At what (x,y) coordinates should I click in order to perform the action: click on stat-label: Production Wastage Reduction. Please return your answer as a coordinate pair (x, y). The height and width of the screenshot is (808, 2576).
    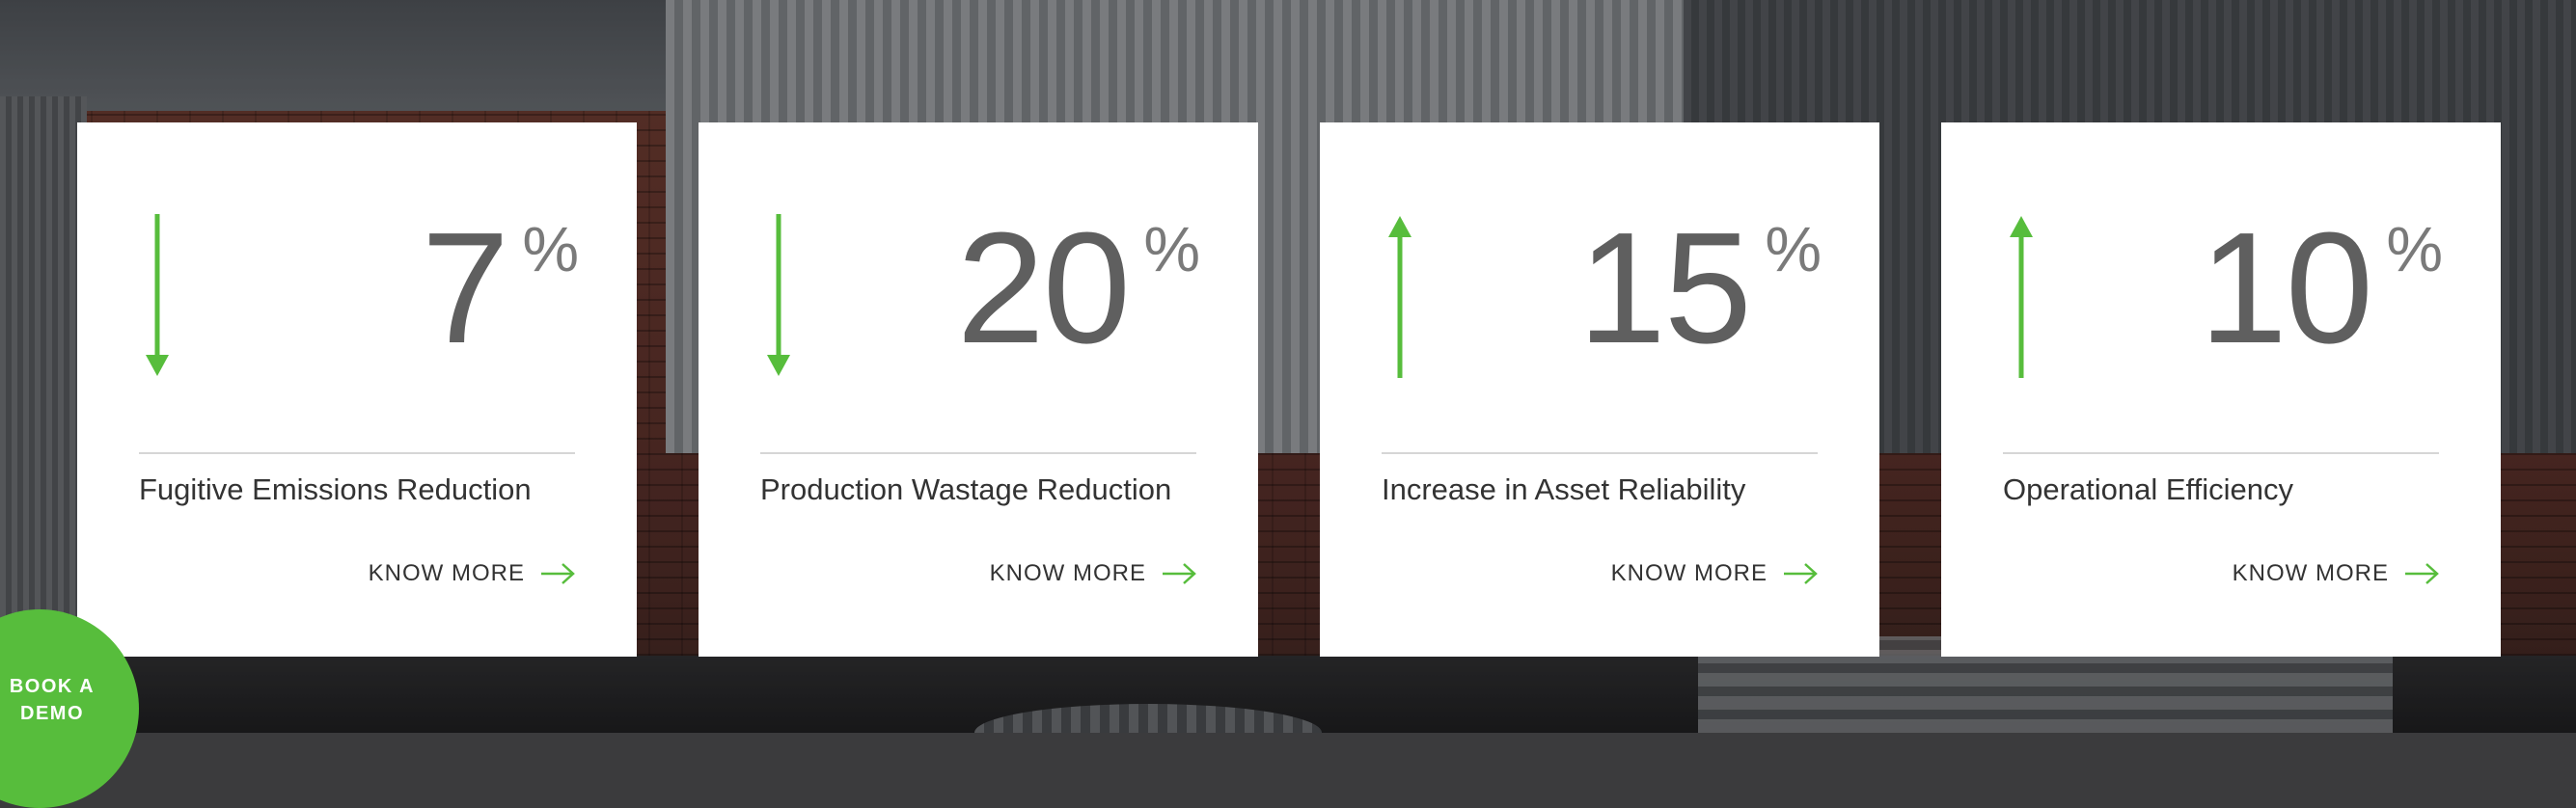
    Looking at the image, I should click on (966, 489).